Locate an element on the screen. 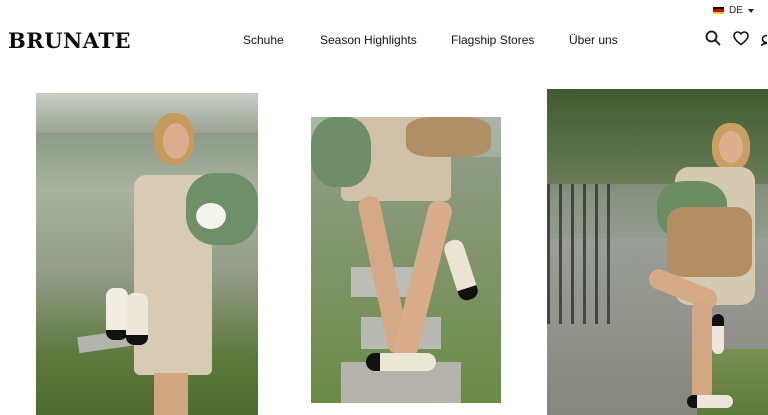 This screenshot has height=415, width=768. language-selector: DE is located at coordinates (733, 10).